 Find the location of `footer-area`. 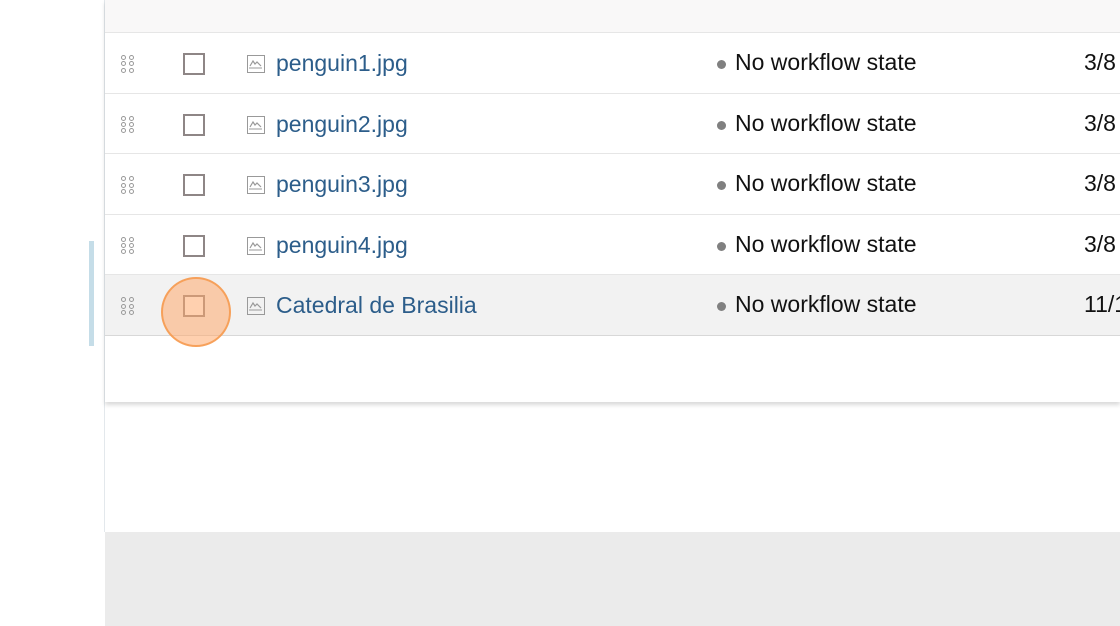

footer-area is located at coordinates (612, 579).